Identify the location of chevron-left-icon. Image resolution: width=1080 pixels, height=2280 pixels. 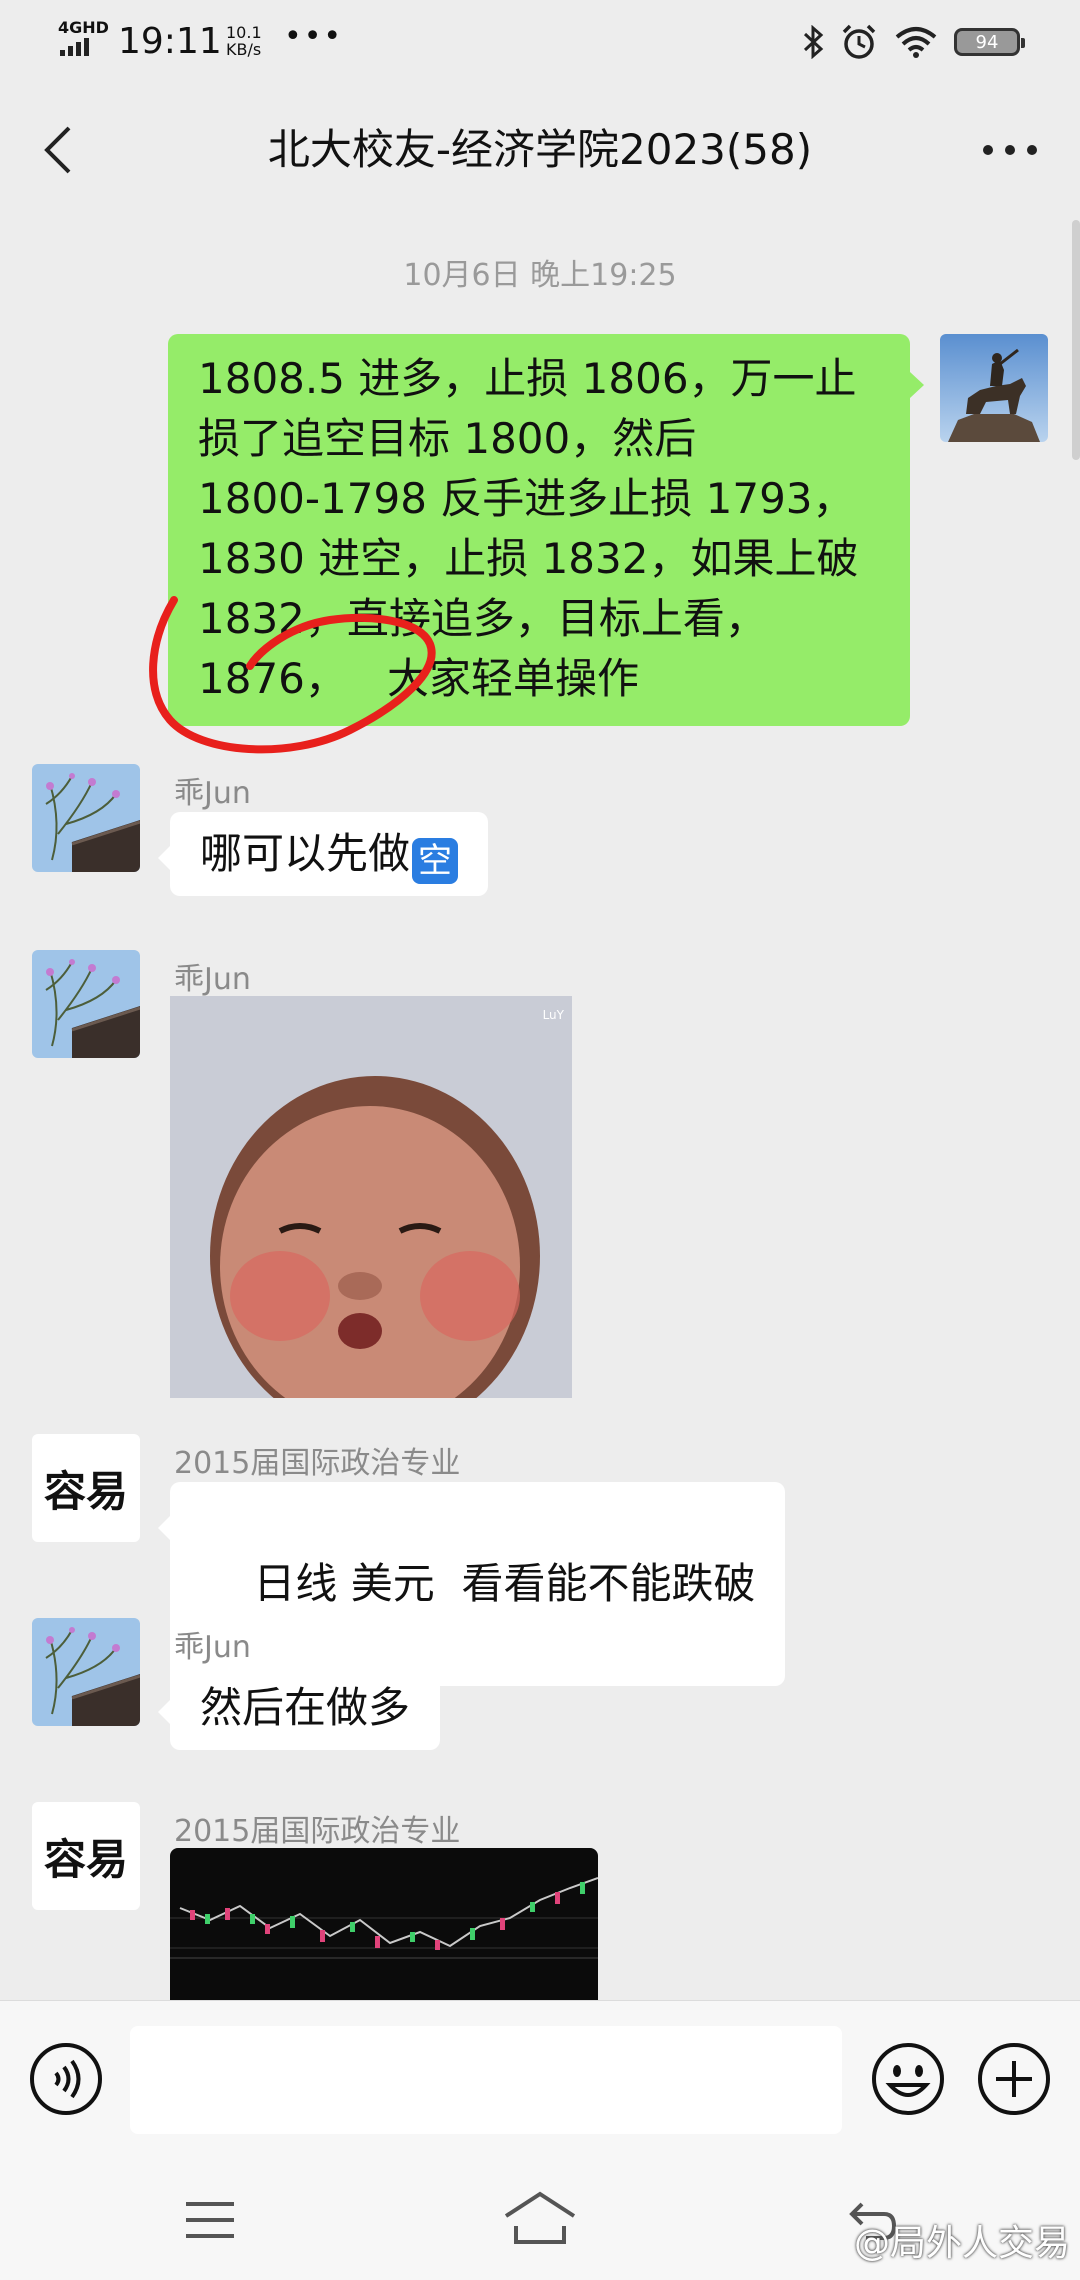
(57, 150).